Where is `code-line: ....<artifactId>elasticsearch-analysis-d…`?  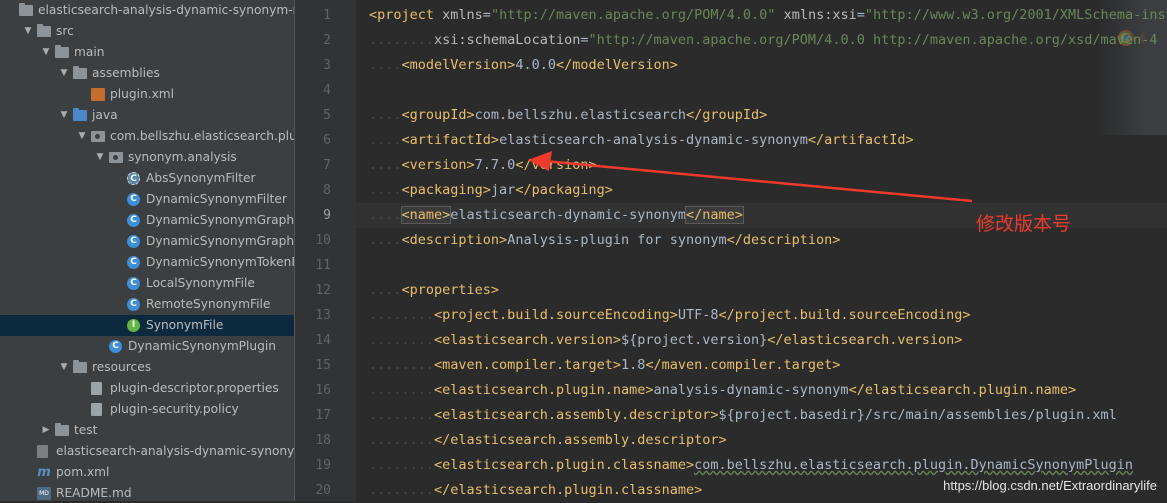 code-line: ....<artifactId>elasticsearch-analysis-d… is located at coordinates (641, 140).